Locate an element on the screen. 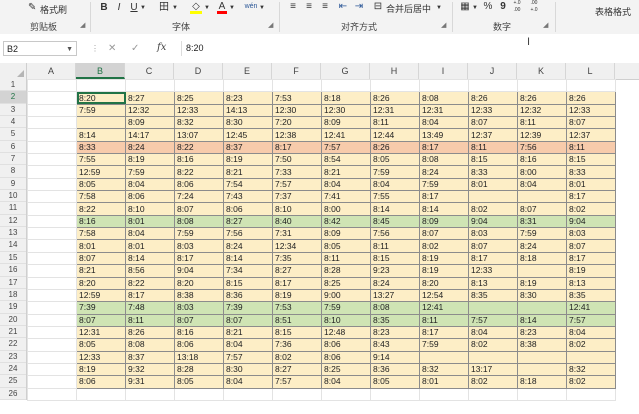  cell-f9: 7:57 is located at coordinates (297, 184).